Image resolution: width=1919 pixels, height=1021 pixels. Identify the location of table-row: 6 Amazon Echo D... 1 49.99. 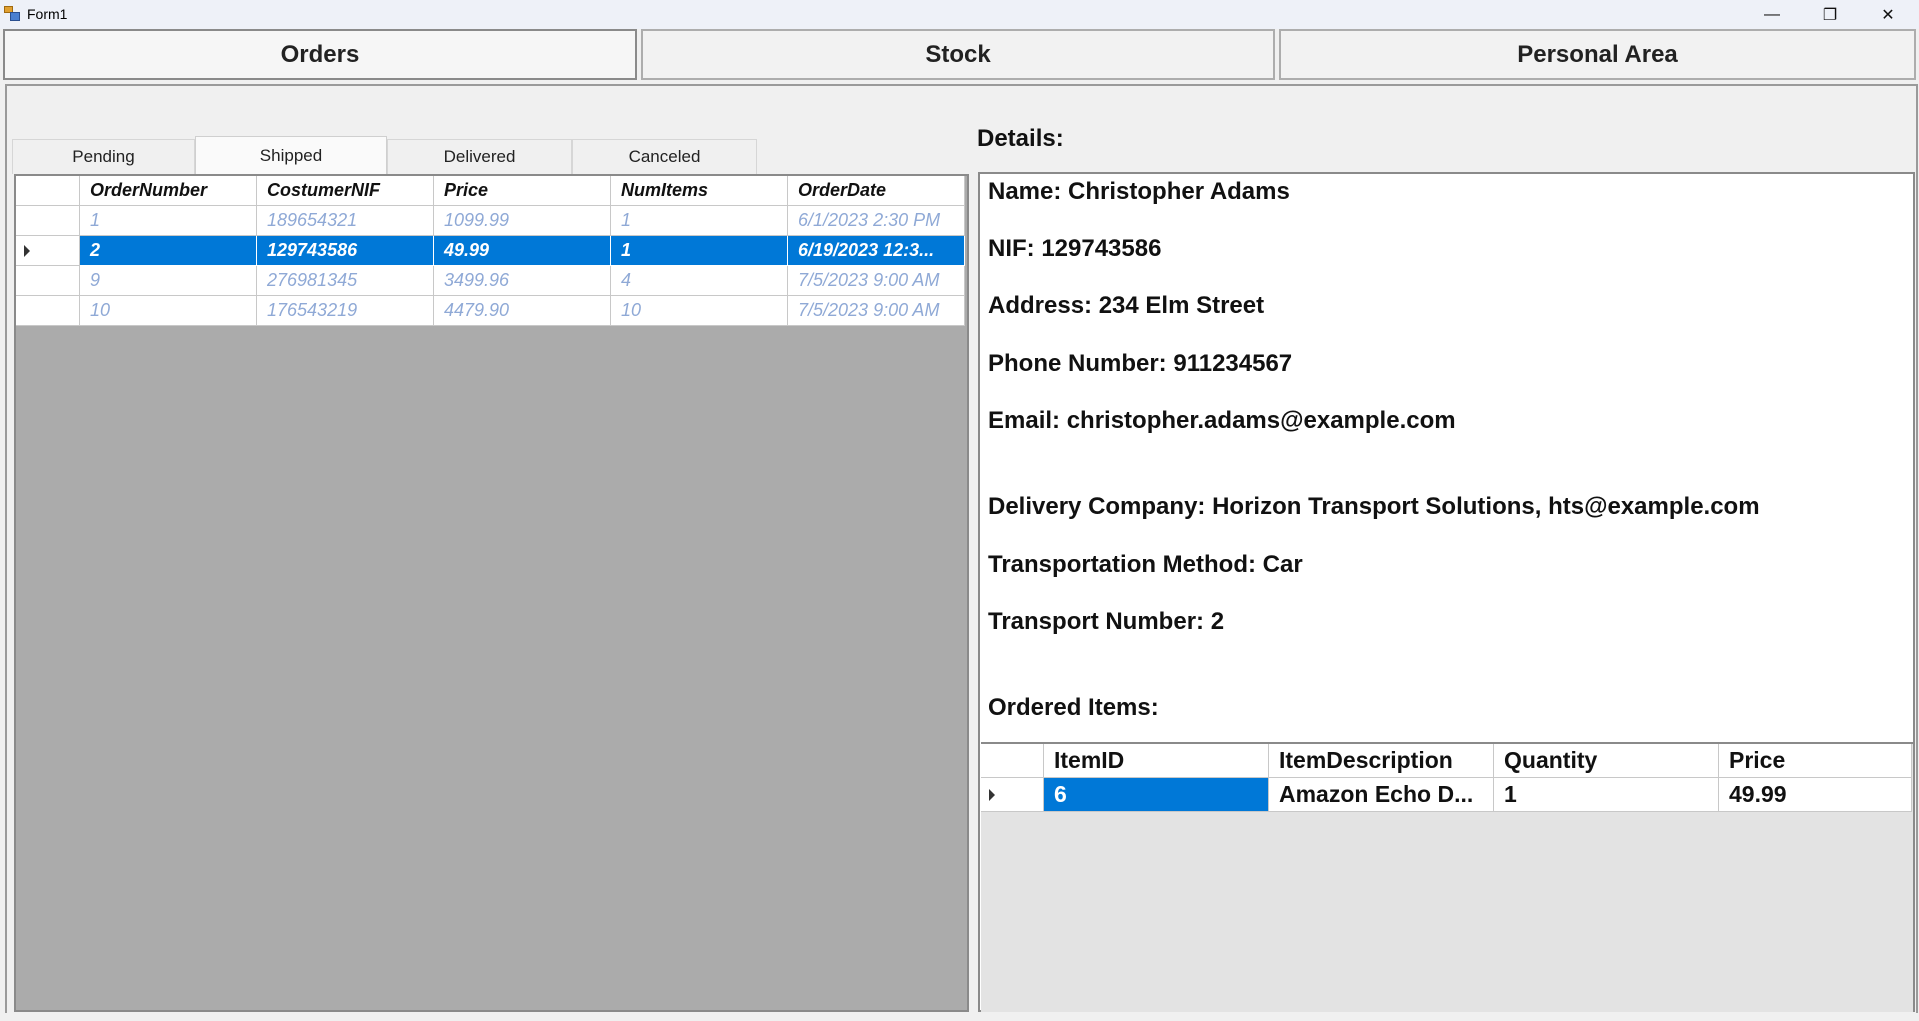
(1447, 795).